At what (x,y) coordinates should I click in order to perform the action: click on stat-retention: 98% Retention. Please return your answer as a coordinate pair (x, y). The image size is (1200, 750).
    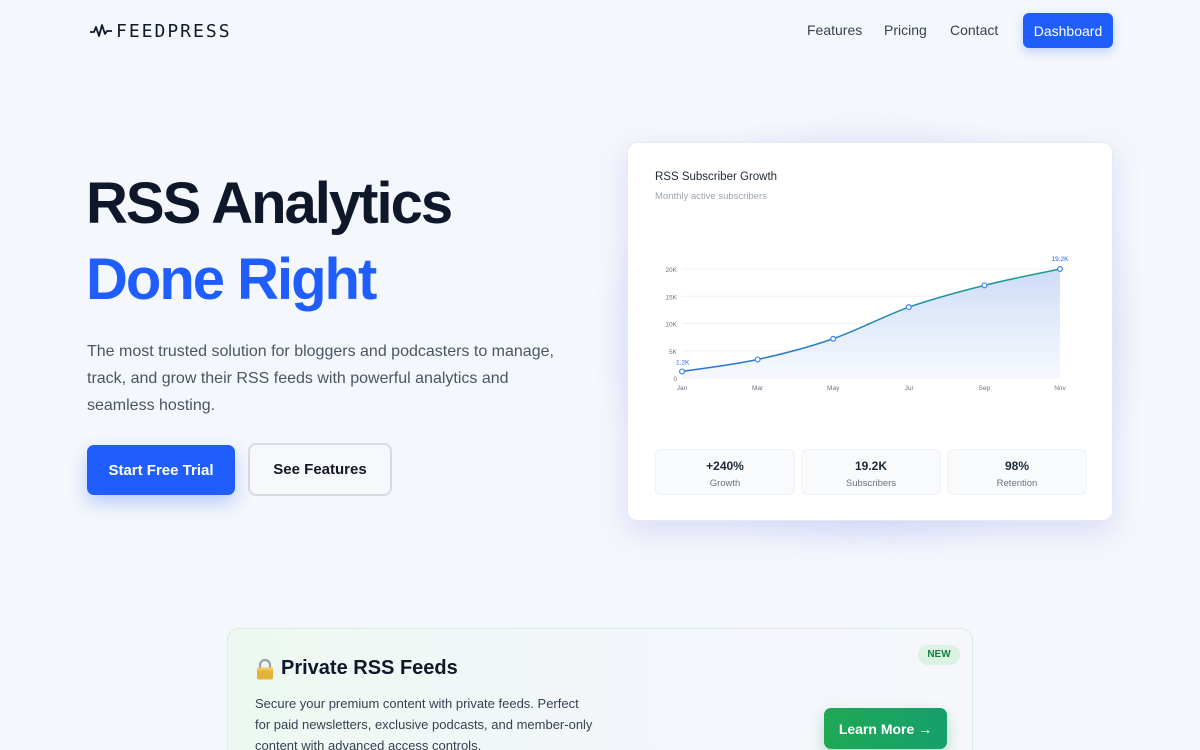
    Looking at the image, I should click on (1017, 472).